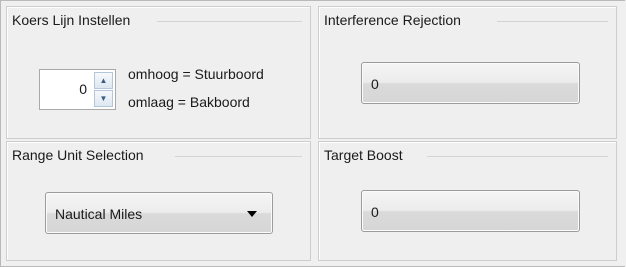 The width and height of the screenshot is (626, 267). I want to click on interference-rejection-value: 0, so click(375, 84).